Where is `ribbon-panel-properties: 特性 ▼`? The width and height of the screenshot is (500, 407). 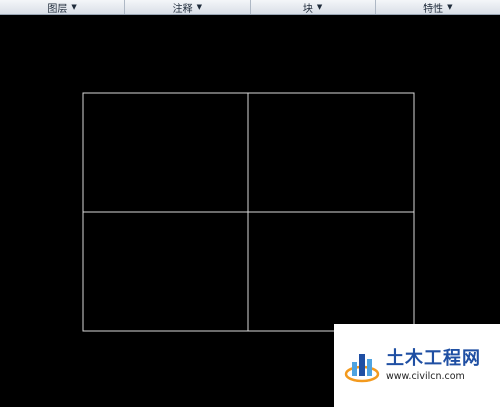 ribbon-panel-properties: 特性 ▼ is located at coordinates (438, 7).